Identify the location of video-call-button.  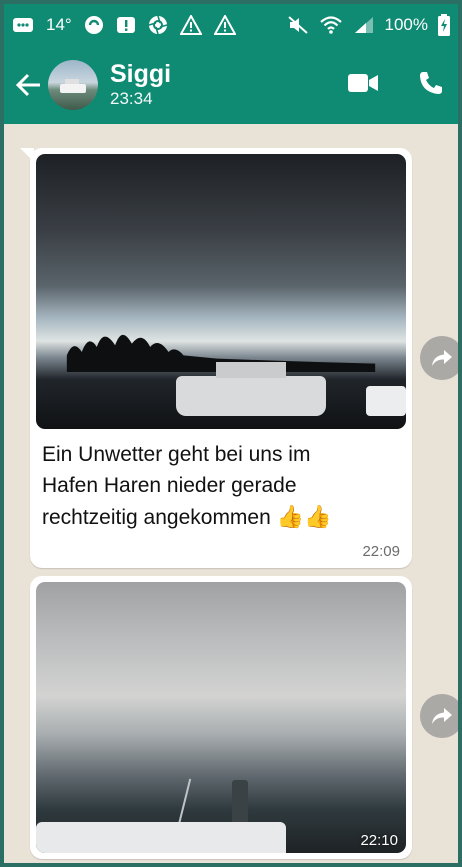
(363, 85).